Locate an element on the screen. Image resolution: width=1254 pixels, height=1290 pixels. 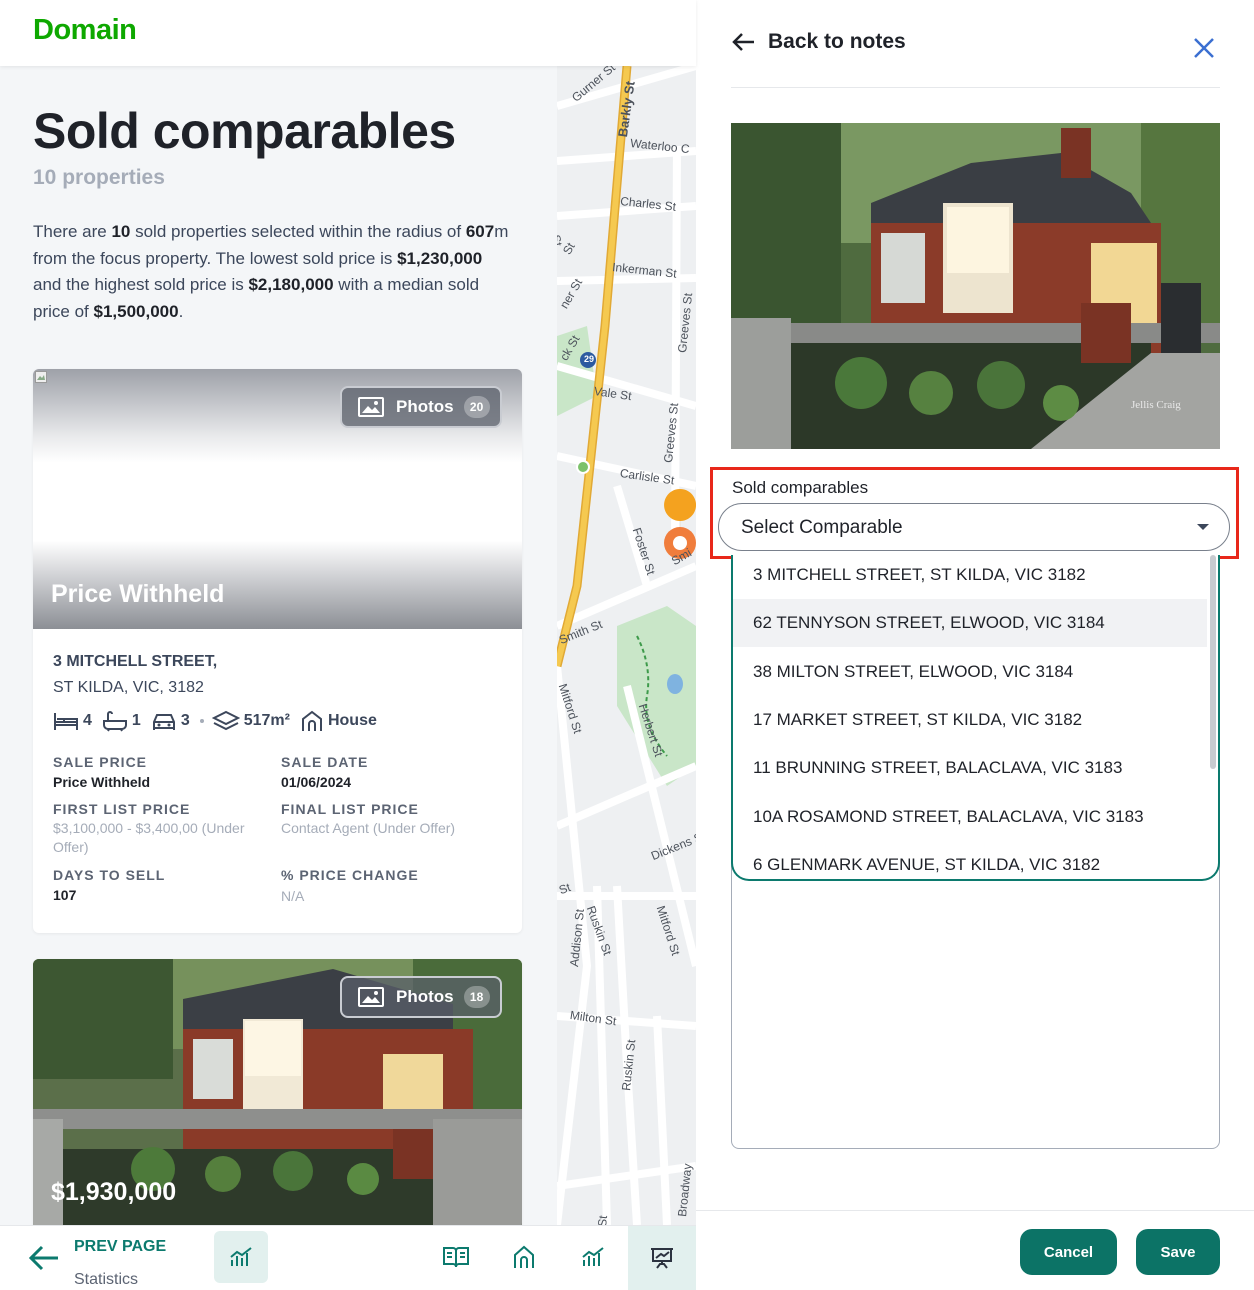
photos-count: 20 is located at coordinates (476, 407).